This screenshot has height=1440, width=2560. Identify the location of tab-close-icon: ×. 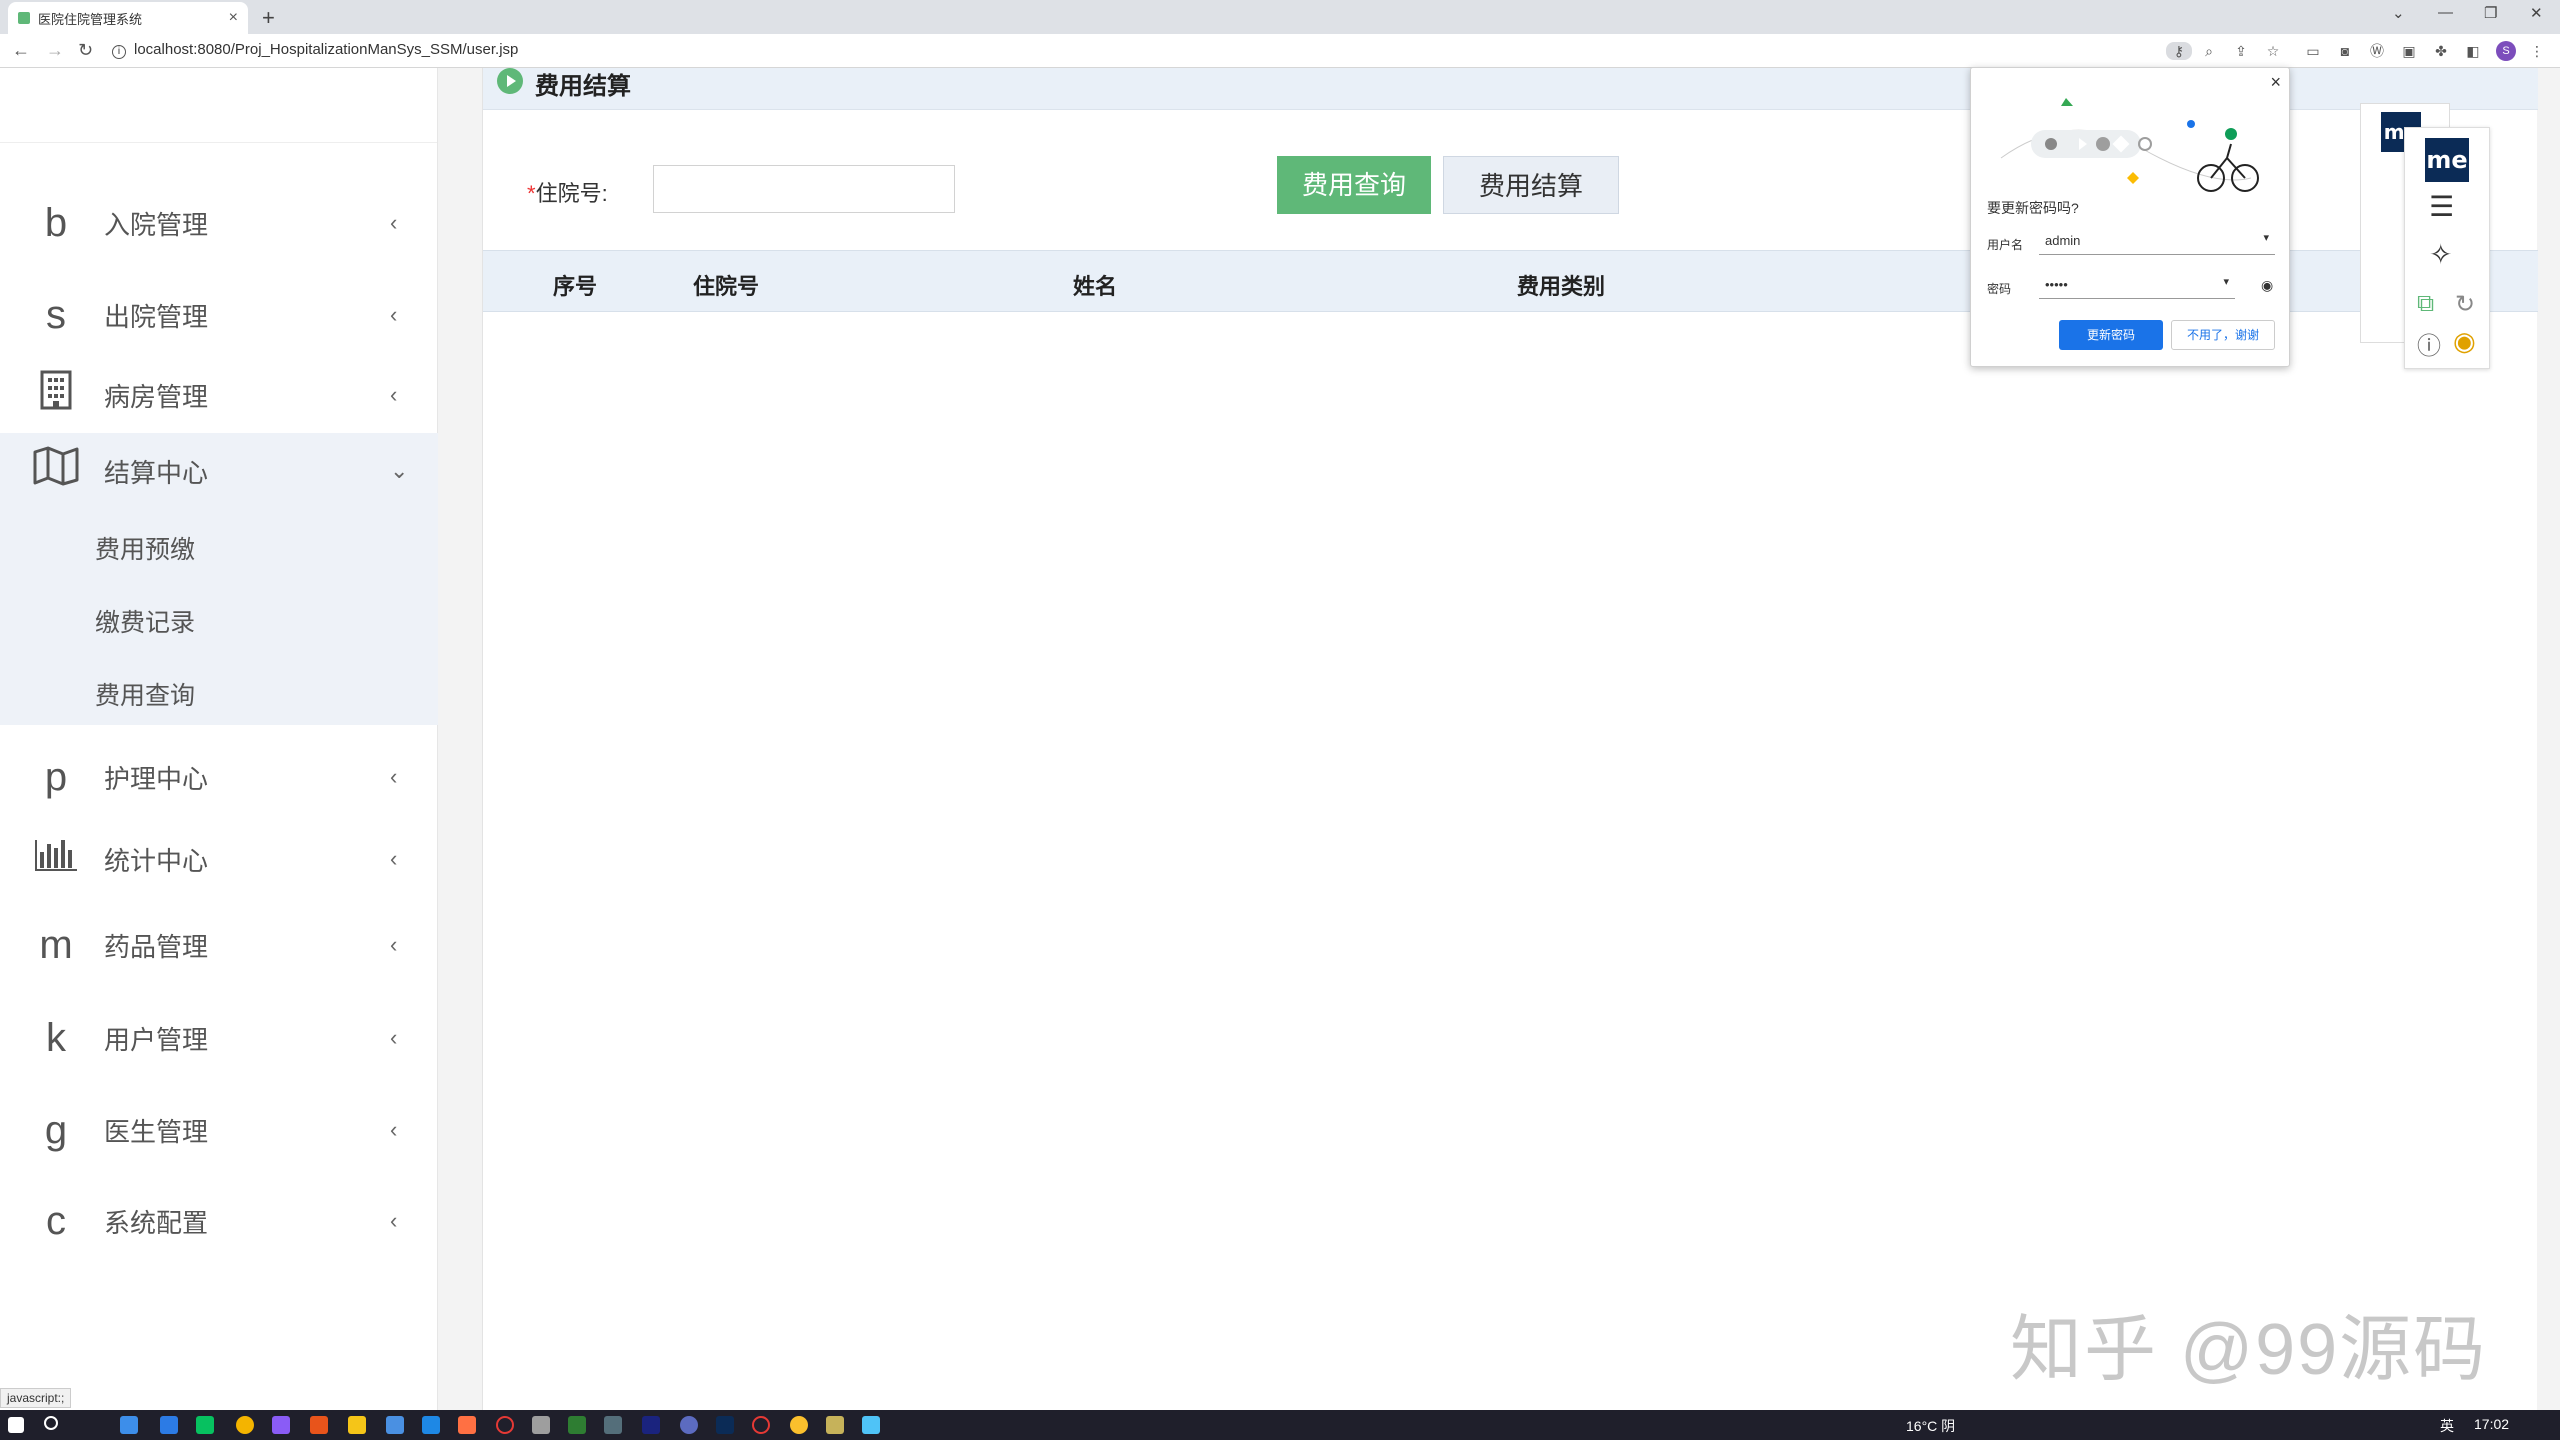
(233, 18).